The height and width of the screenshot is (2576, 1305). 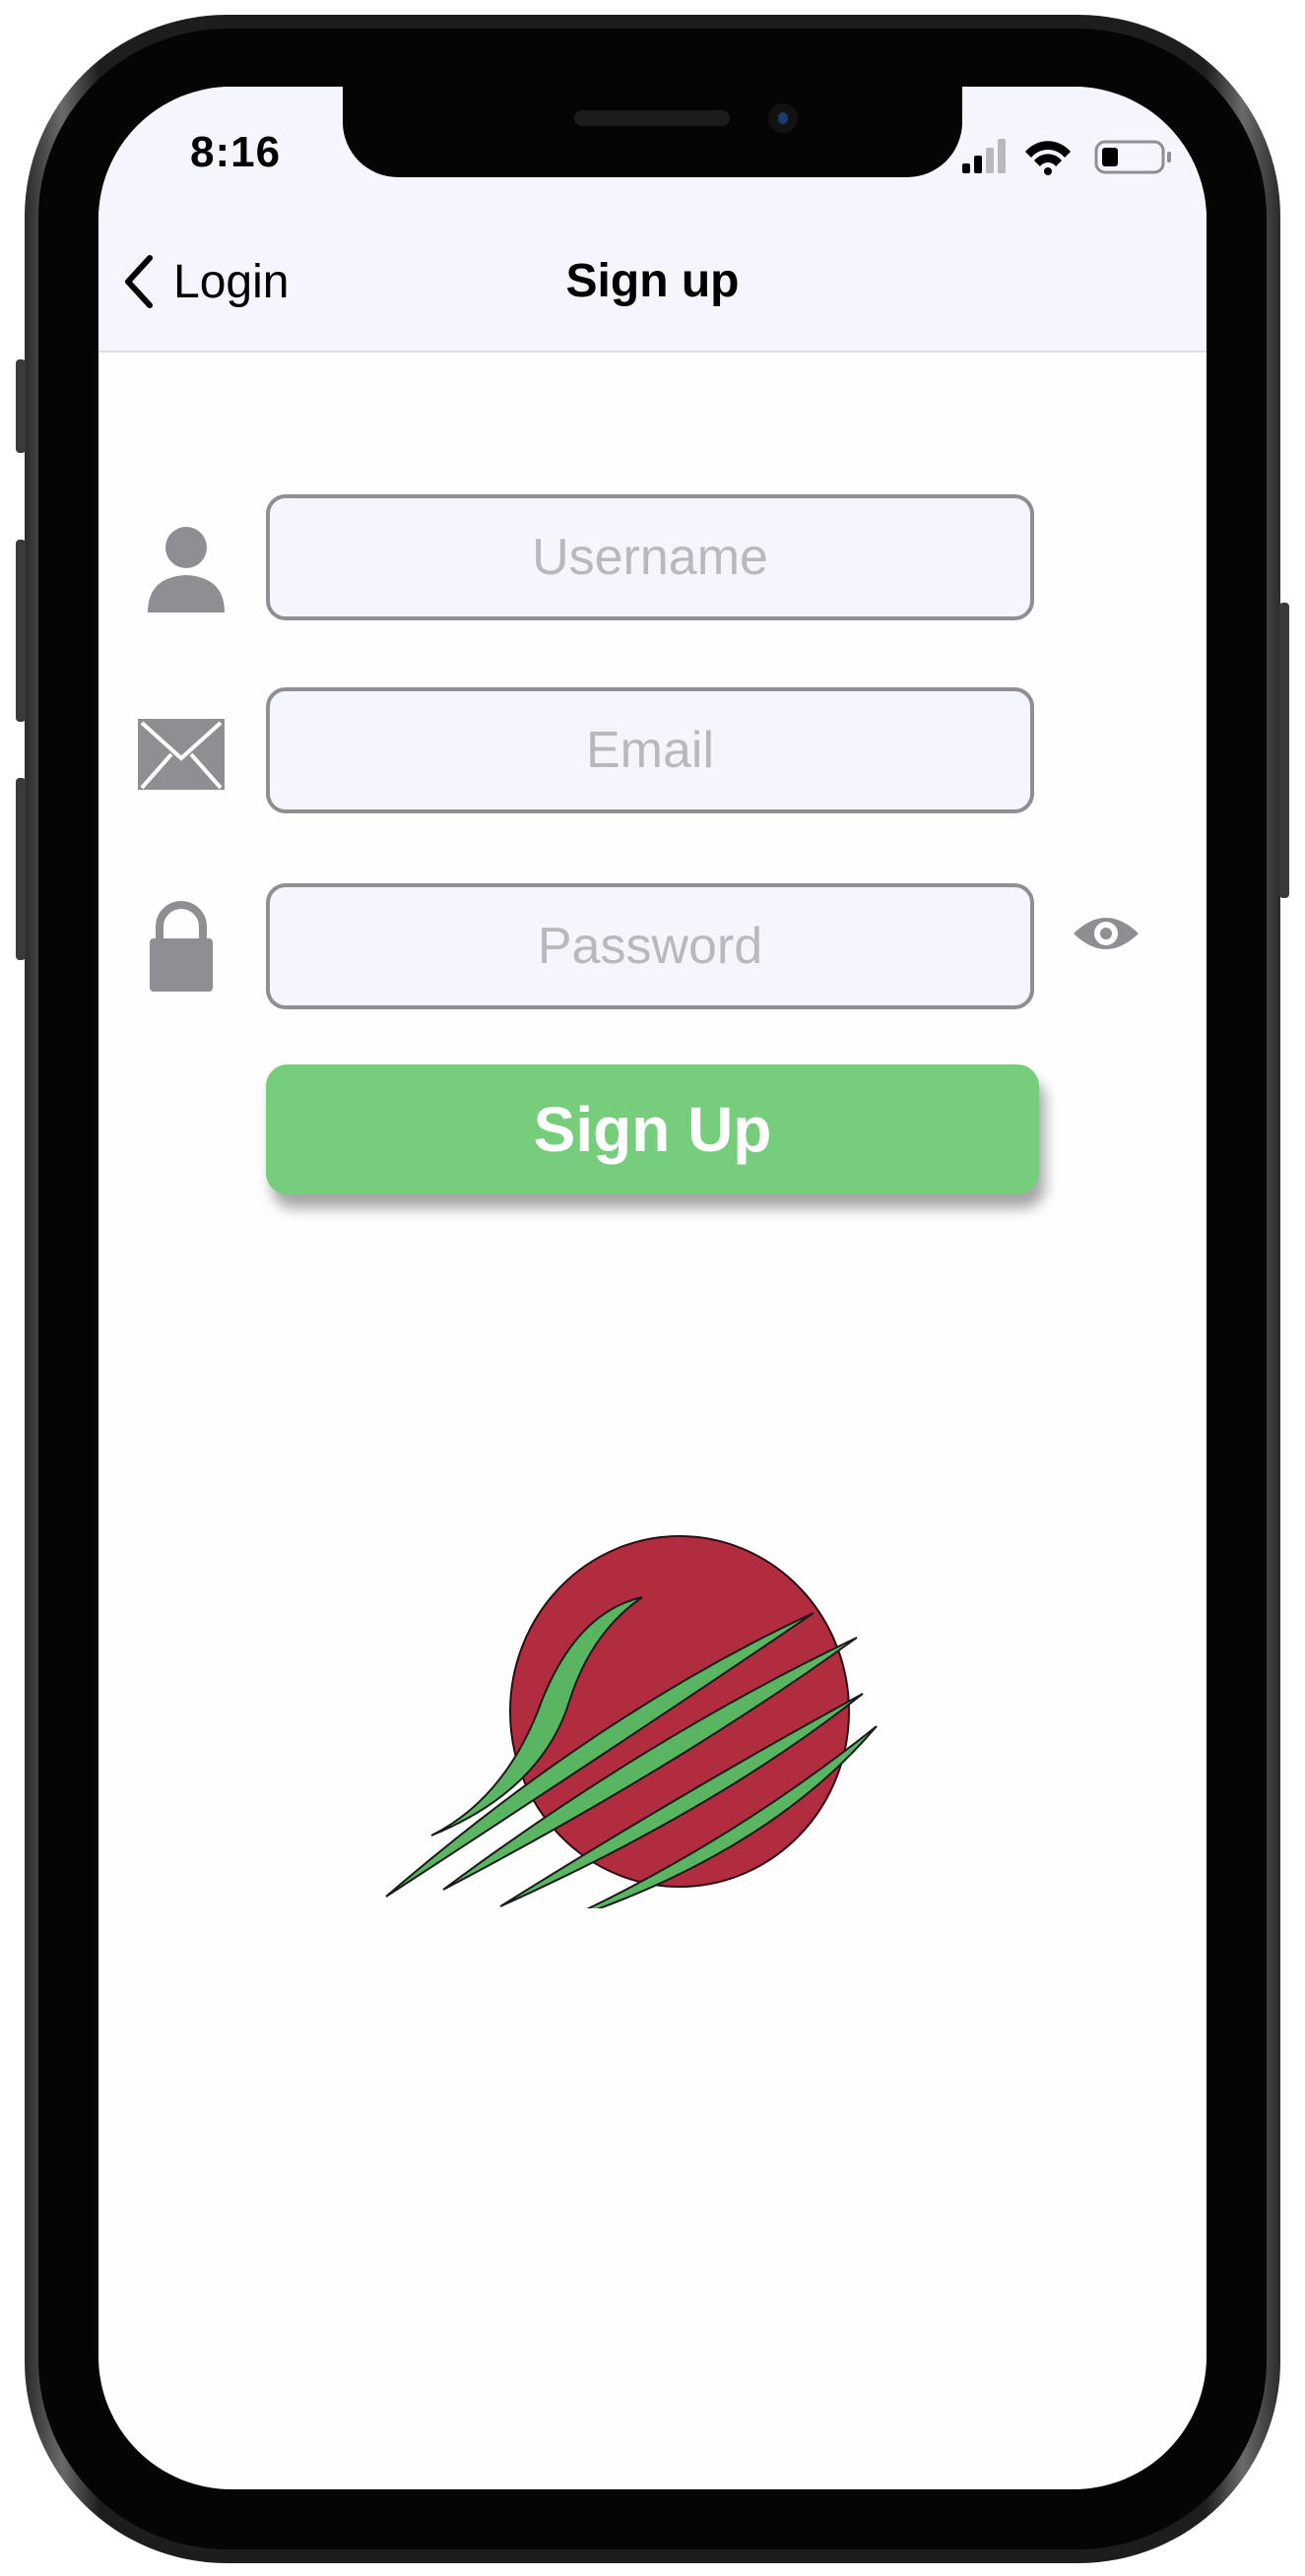 What do you see at coordinates (652, 1129) in the screenshot?
I see `sign-up-button: Sign Up` at bounding box center [652, 1129].